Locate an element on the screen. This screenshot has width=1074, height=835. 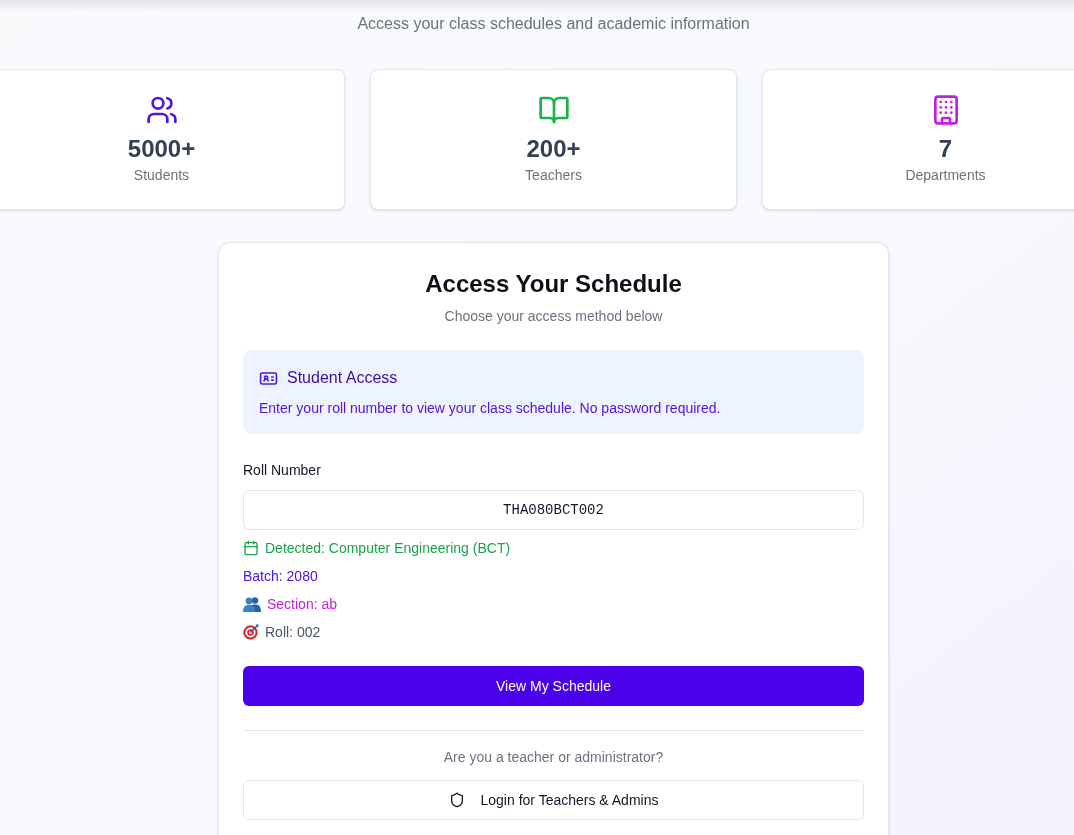
stat-label: Teachers is located at coordinates (553, 175).